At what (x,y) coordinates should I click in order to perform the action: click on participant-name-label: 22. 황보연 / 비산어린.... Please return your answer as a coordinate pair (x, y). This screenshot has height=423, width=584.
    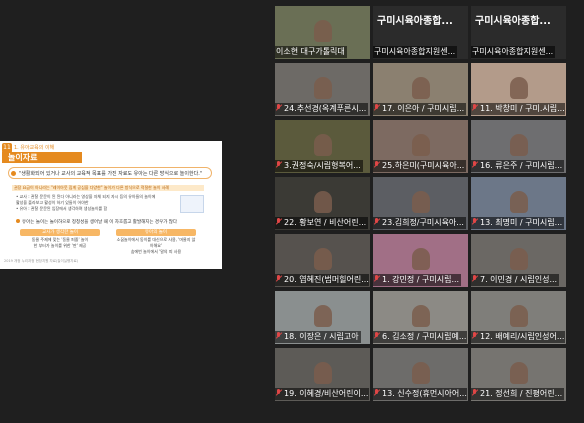
    Looking at the image, I should click on (322, 223).